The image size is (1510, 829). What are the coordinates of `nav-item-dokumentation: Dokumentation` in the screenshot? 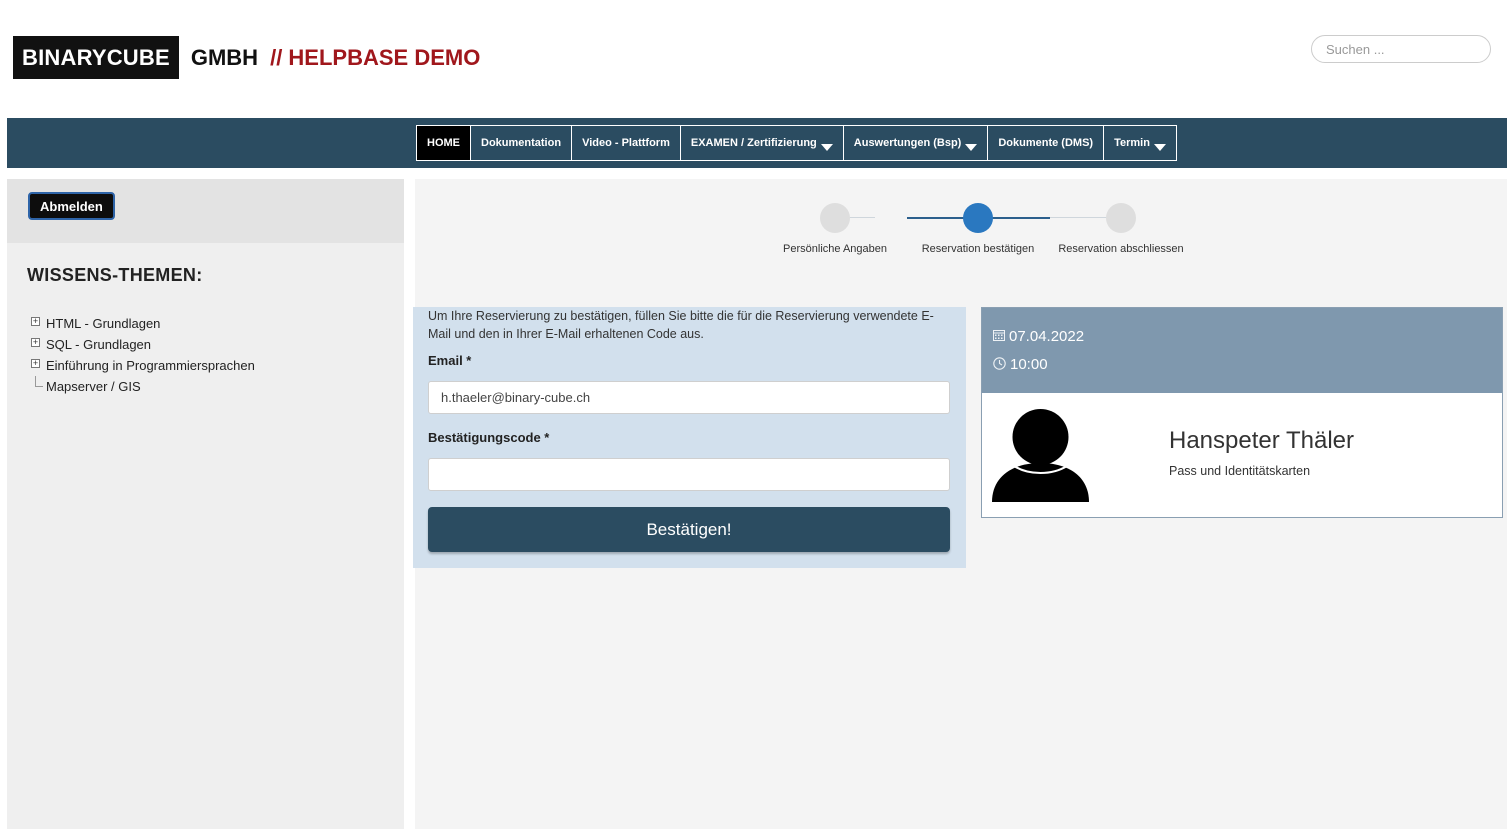 It's located at (521, 143).